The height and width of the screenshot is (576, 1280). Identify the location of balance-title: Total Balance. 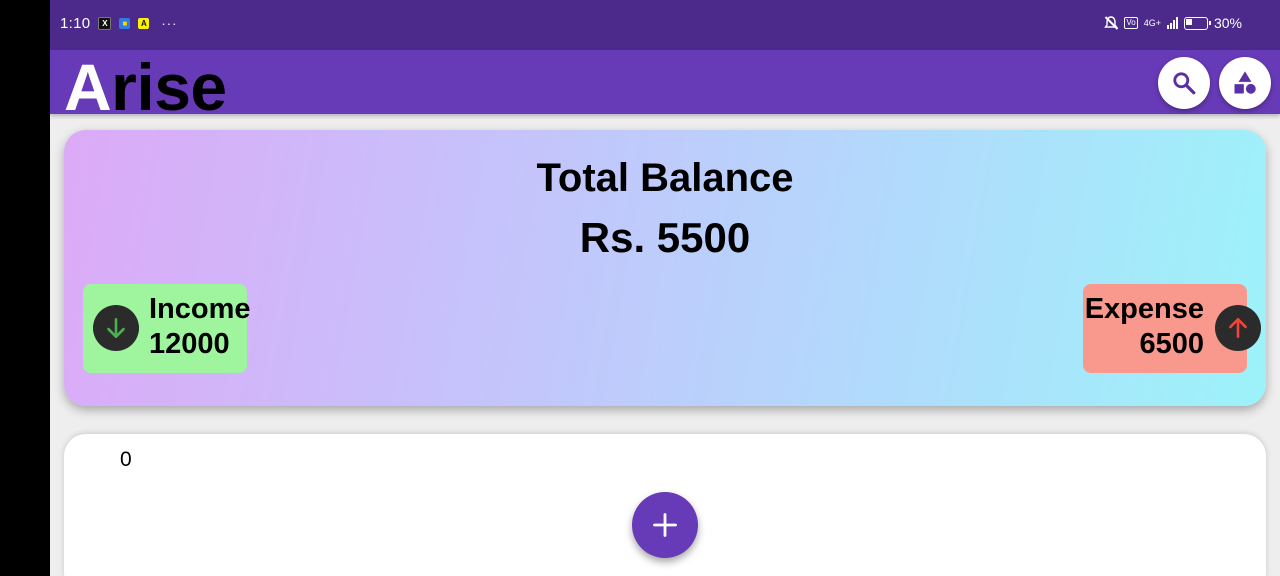
(665, 178).